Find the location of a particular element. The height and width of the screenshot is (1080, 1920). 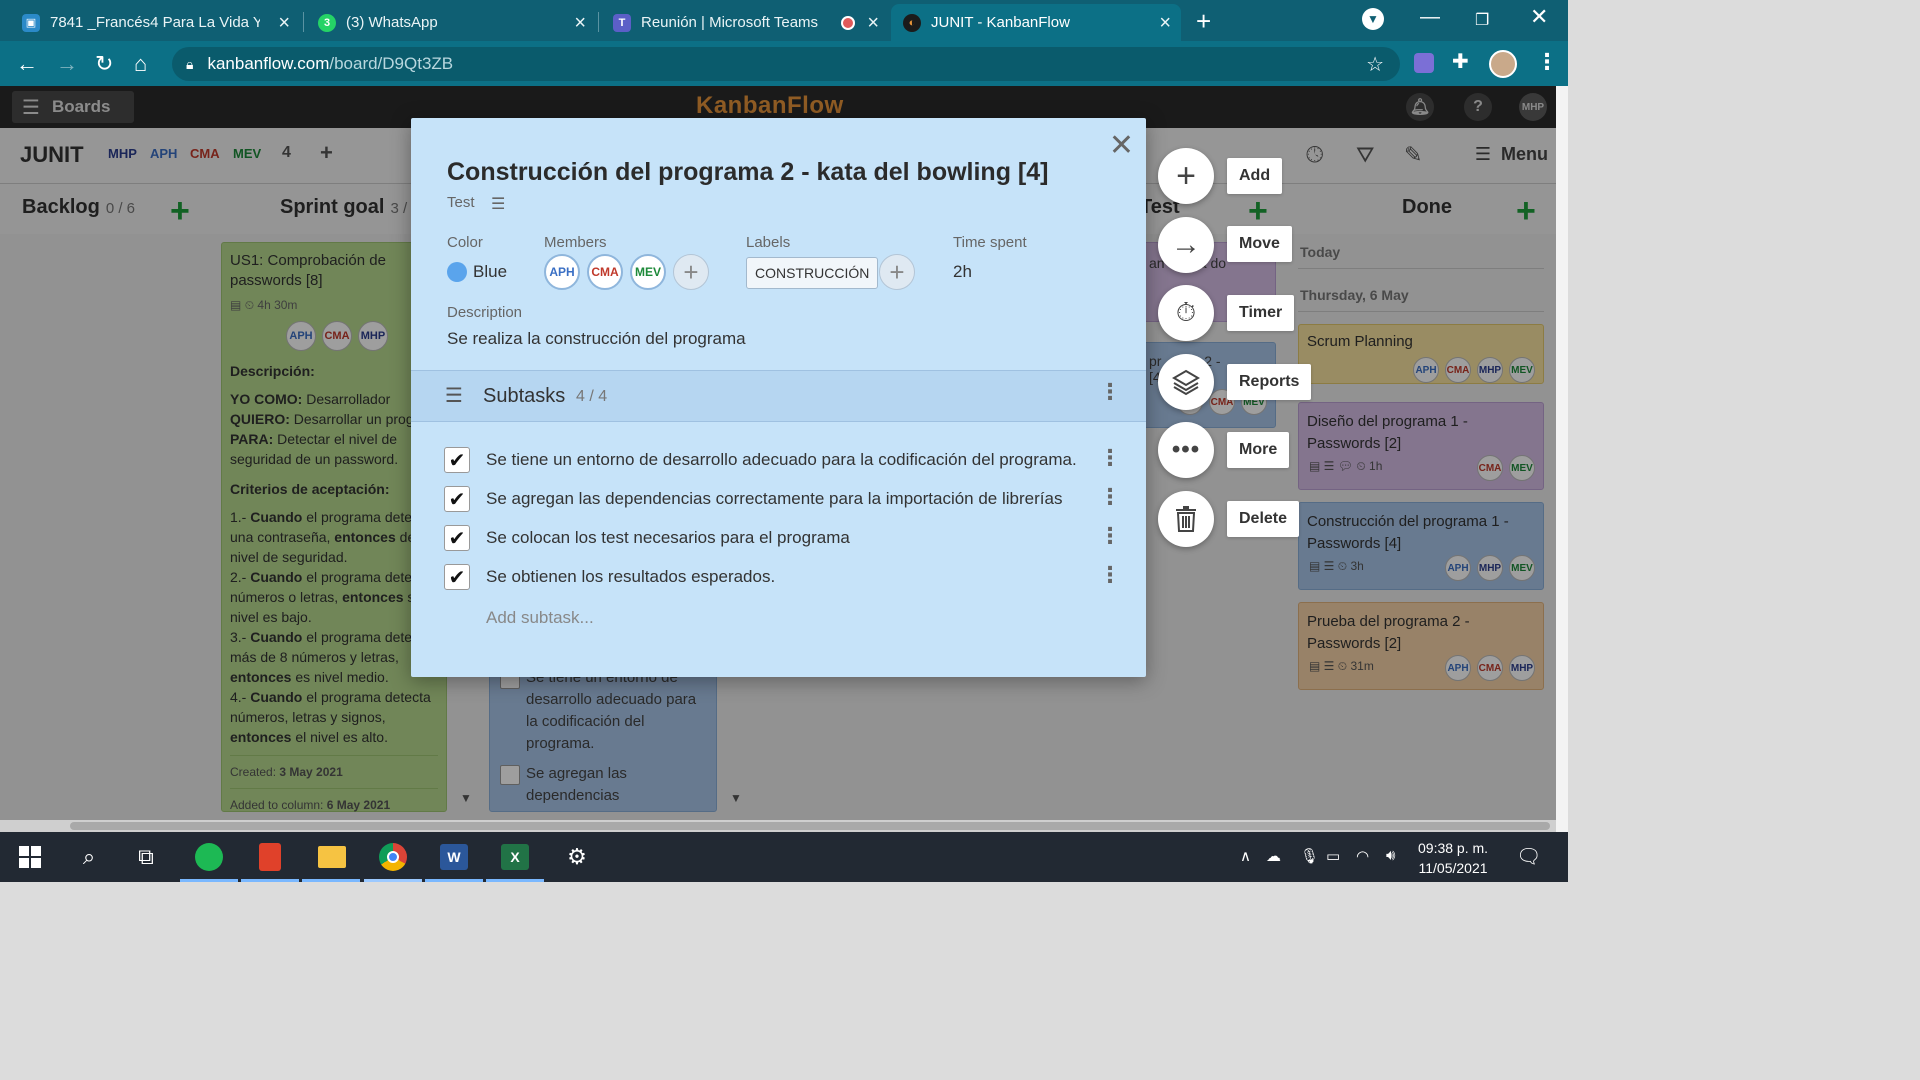

move-action-label: Move is located at coordinates (1259, 244).